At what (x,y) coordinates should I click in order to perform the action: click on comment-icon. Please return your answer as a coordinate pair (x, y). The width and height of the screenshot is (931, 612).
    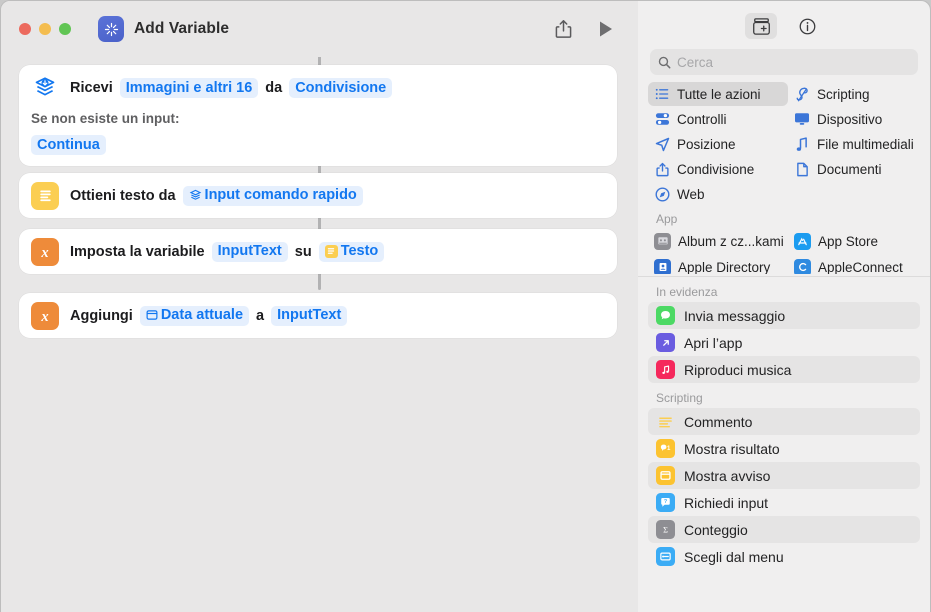
    Looking at the image, I should click on (665, 421).